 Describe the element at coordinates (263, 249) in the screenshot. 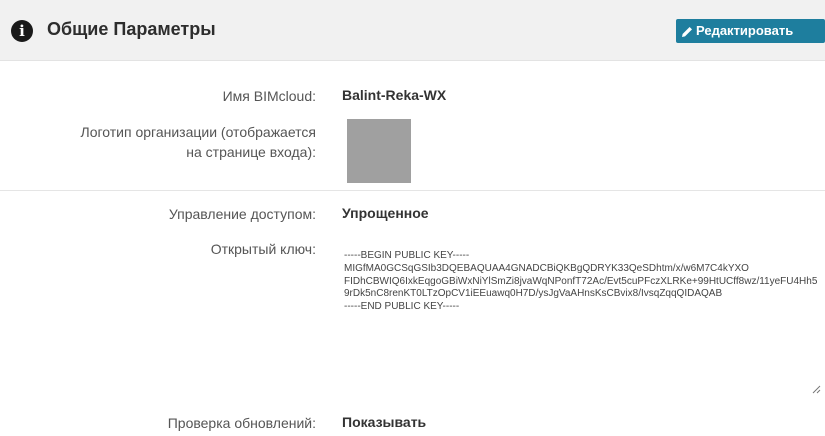

I see `public-key-label: Открытый ключ:` at that location.